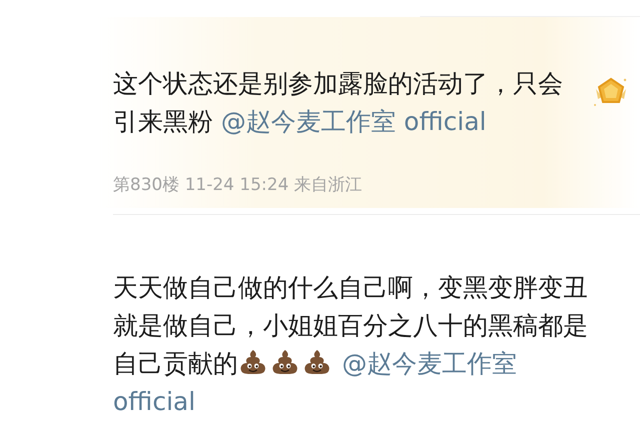 This screenshot has width=640, height=427. What do you see at coordinates (237, 185) in the screenshot?
I see `comment-meta: 第830楼 11-24 15:24 来自浙江` at bounding box center [237, 185].